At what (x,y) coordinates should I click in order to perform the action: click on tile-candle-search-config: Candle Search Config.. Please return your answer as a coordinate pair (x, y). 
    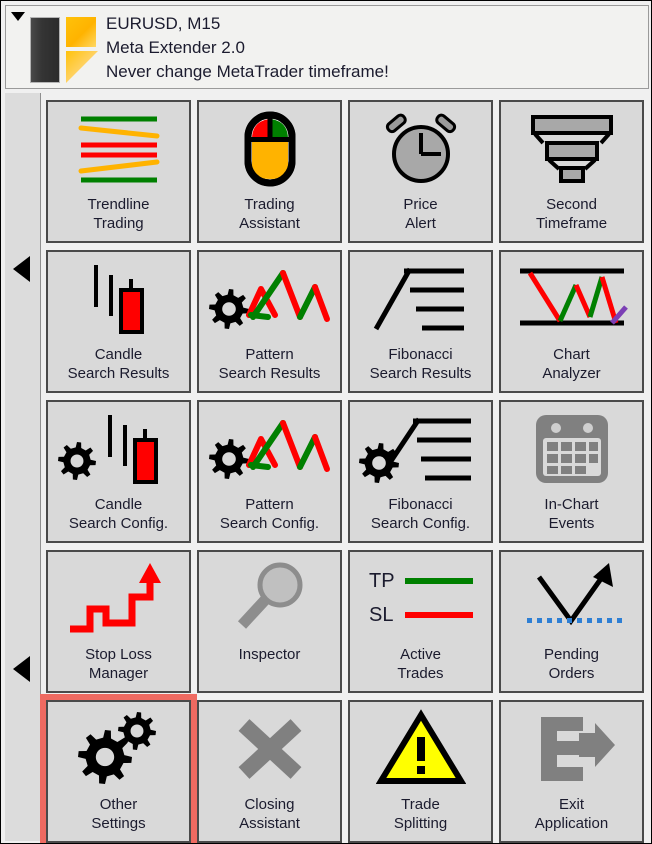
    Looking at the image, I should click on (118, 471).